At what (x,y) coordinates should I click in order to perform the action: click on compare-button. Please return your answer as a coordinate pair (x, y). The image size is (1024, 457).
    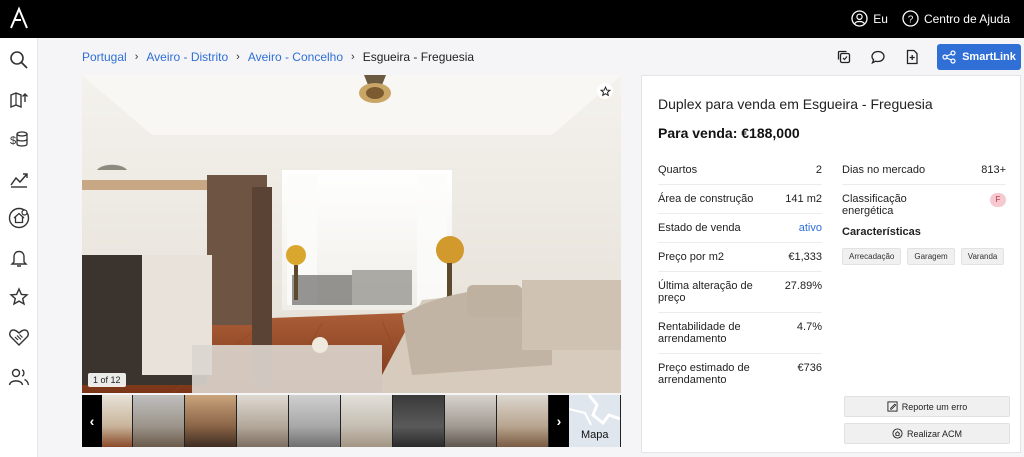
    Looking at the image, I should click on (844, 57).